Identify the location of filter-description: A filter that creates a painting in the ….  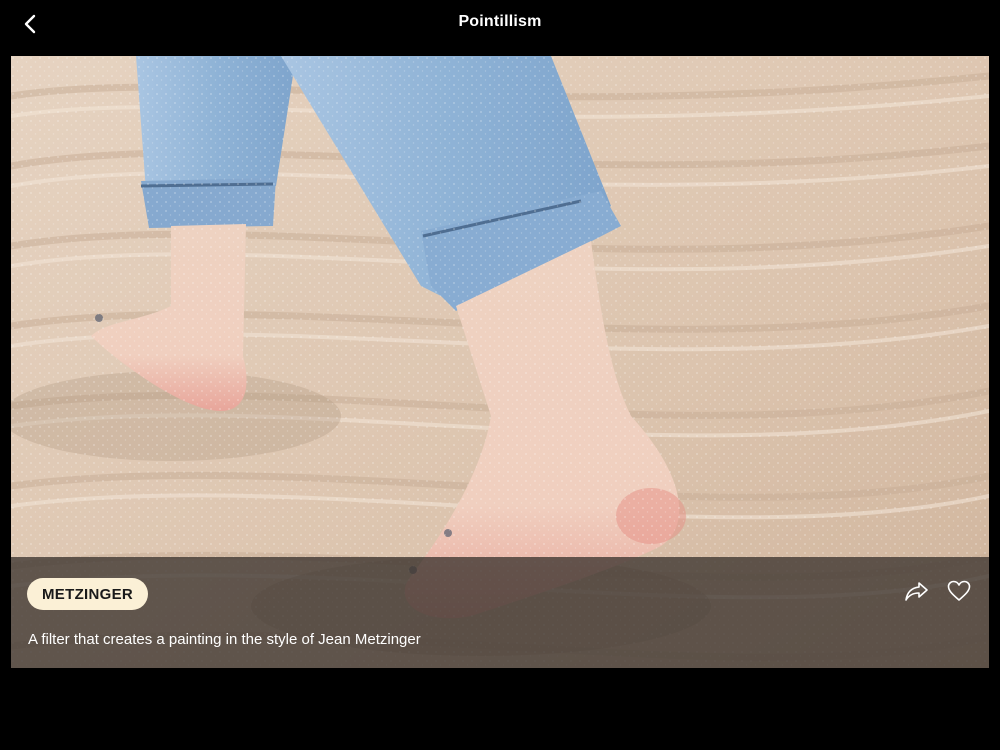
(224, 639).